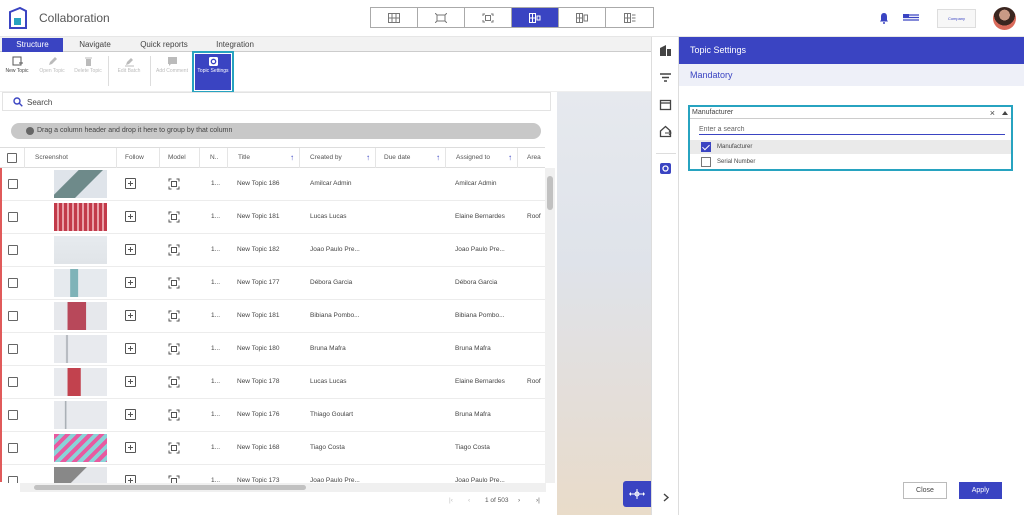  What do you see at coordinates (272, 349) in the screenshot?
I see `table-row: 1... New Topic 180 Bruna Mafra Bruna Mafra` at bounding box center [272, 349].